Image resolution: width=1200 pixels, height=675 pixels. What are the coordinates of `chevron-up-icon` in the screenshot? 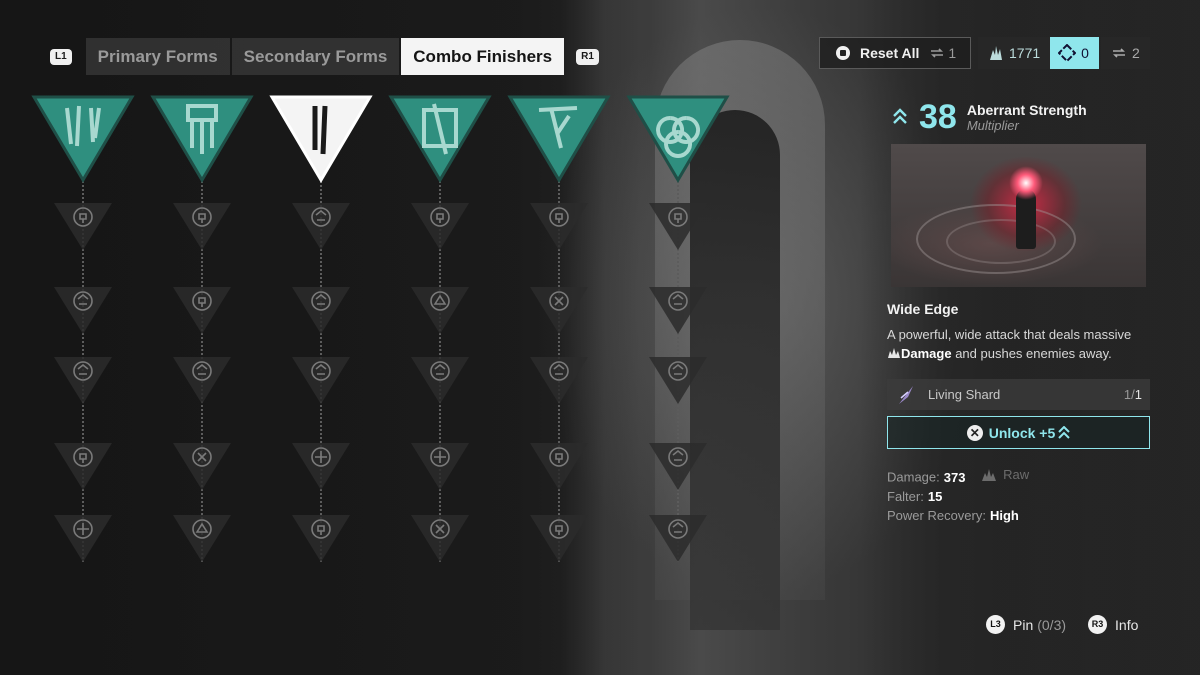 It's located at (83, 380).